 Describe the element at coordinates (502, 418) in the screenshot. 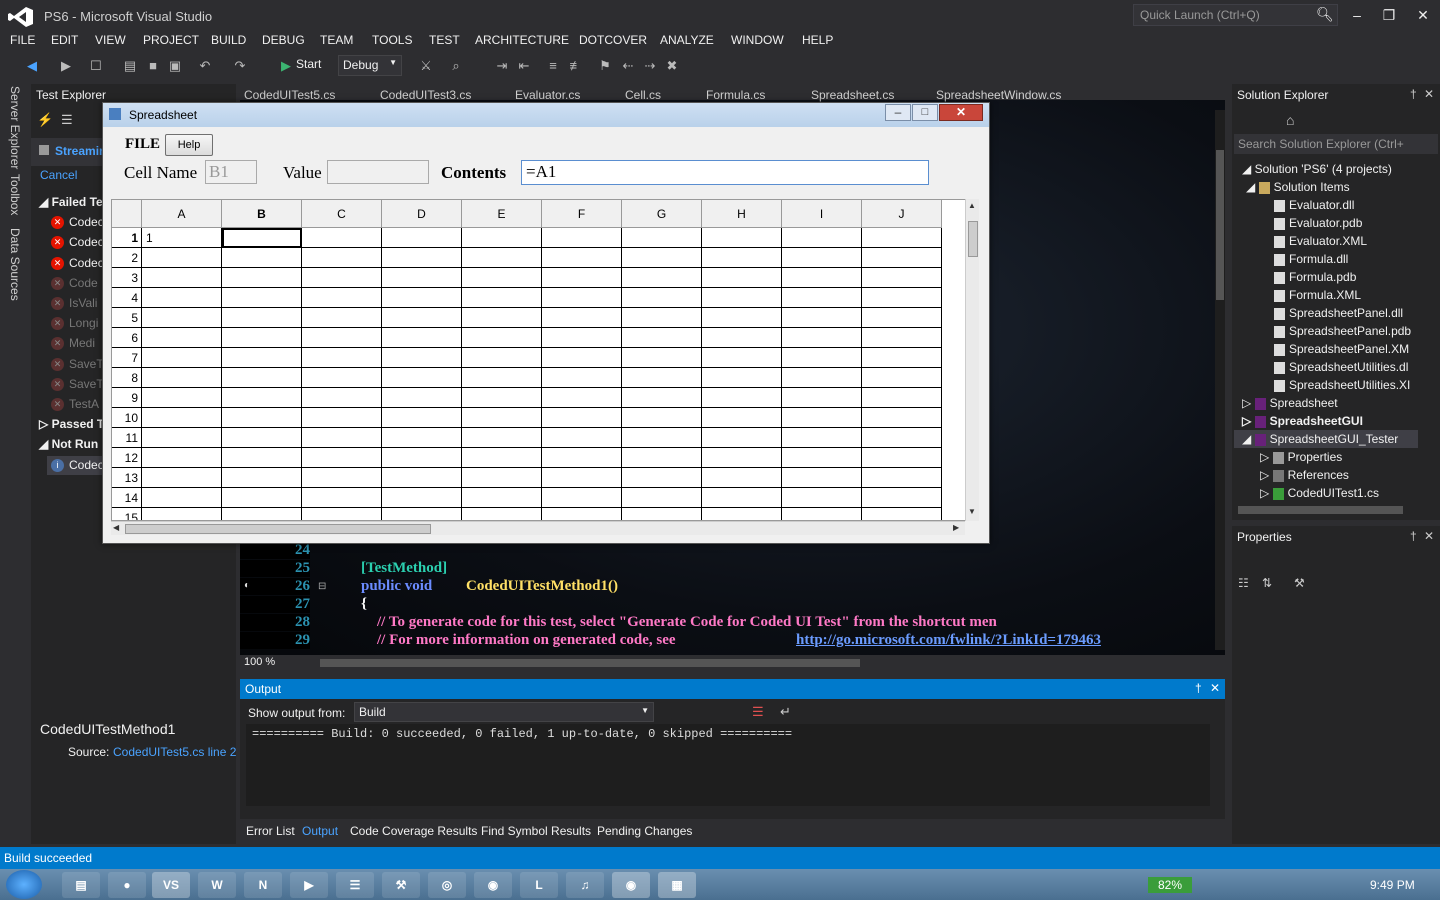

I see `cell-e10` at that location.